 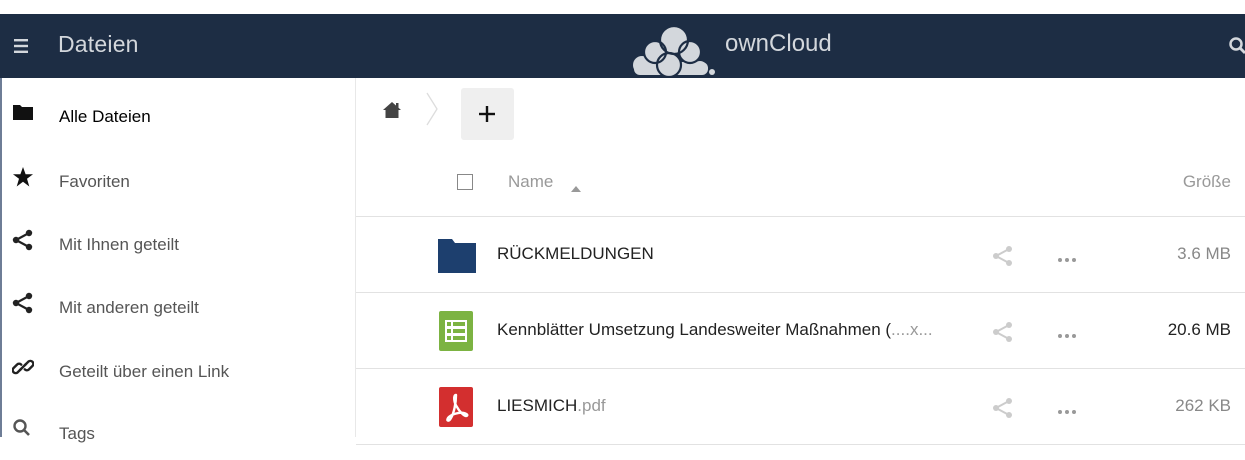 I want to click on sidebar-item-mit-anderen-geteilt: Mit anderen geteilt, so click(x=178, y=304).